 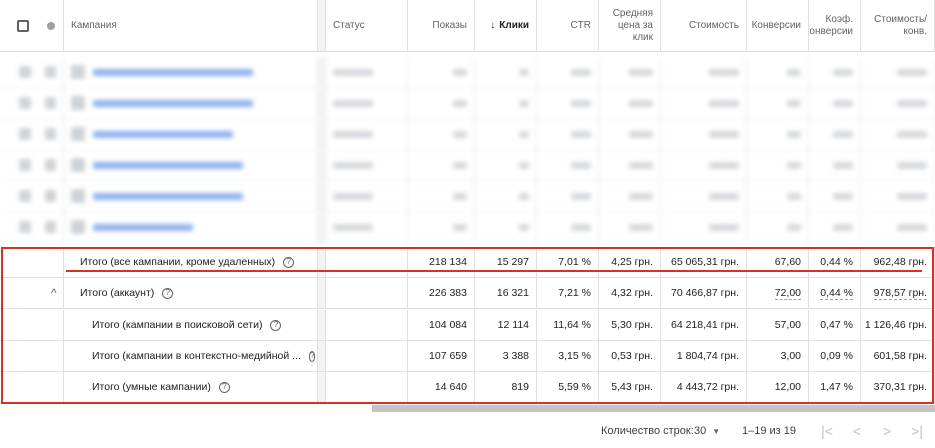 What do you see at coordinates (441, 387) in the screenshot?
I see `total-impressions: 14 640` at bounding box center [441, 387].